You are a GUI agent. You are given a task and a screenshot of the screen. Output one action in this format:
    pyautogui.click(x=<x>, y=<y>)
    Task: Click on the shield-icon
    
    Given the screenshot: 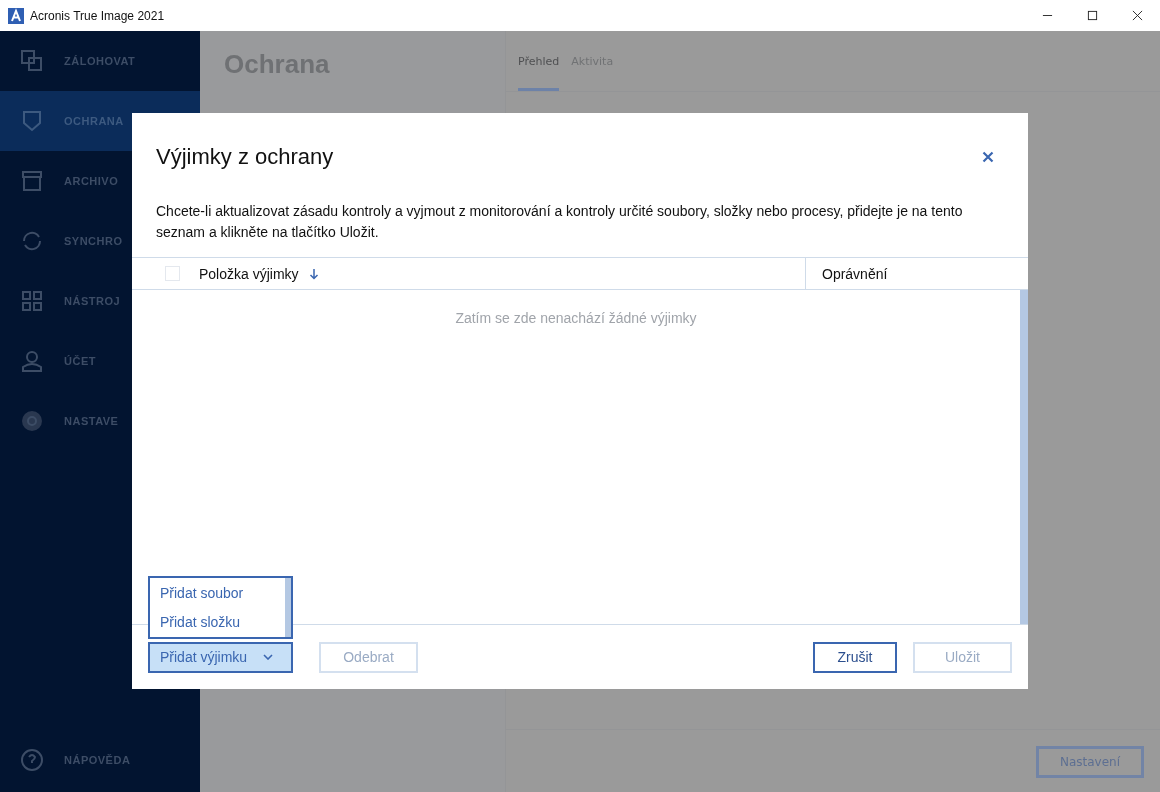 What is the action you would take?
    pyautogui.click(x=32, y=121)
    